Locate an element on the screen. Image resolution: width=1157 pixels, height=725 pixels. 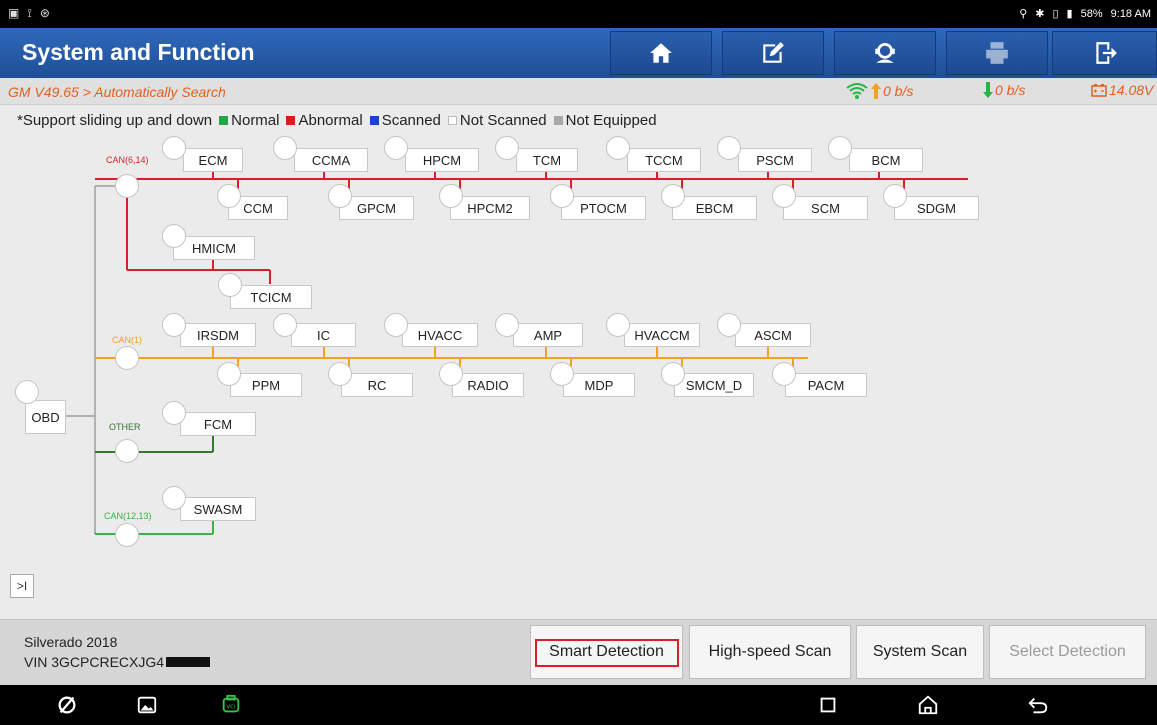
module-rc: RC is located at coordinates (377, 385).